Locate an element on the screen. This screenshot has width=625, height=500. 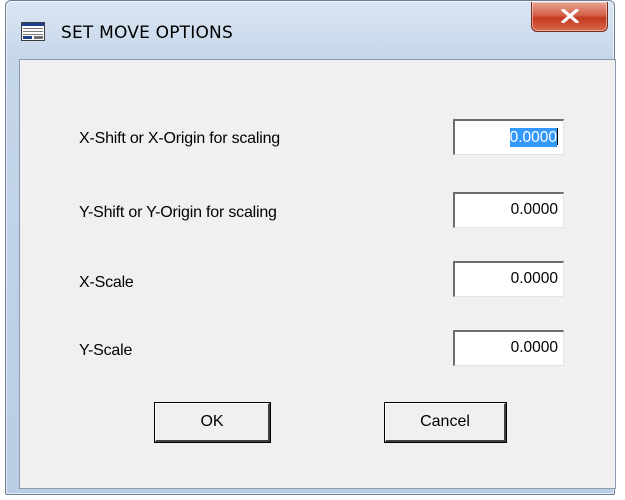
x-shift-label: X-Shift or X-Origin for scaling is located at coordinates (179, 138).